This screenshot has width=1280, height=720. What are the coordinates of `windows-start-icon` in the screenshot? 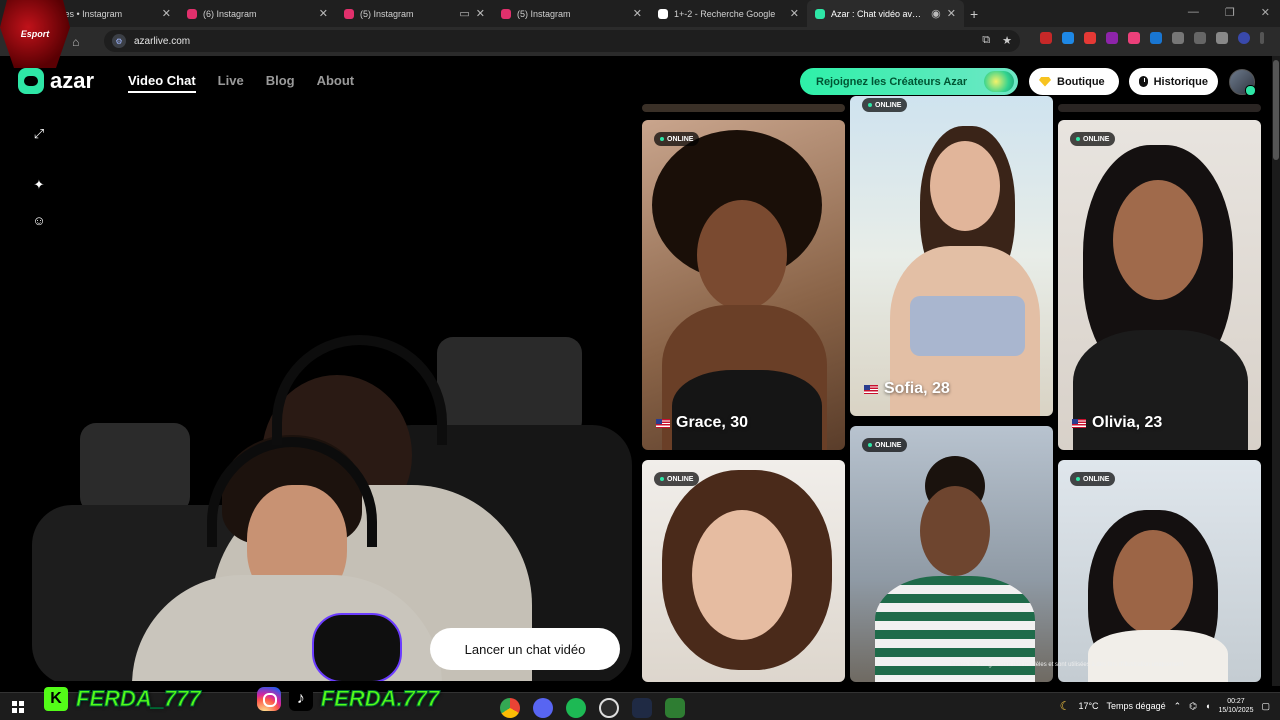 It's located at (18, 707).